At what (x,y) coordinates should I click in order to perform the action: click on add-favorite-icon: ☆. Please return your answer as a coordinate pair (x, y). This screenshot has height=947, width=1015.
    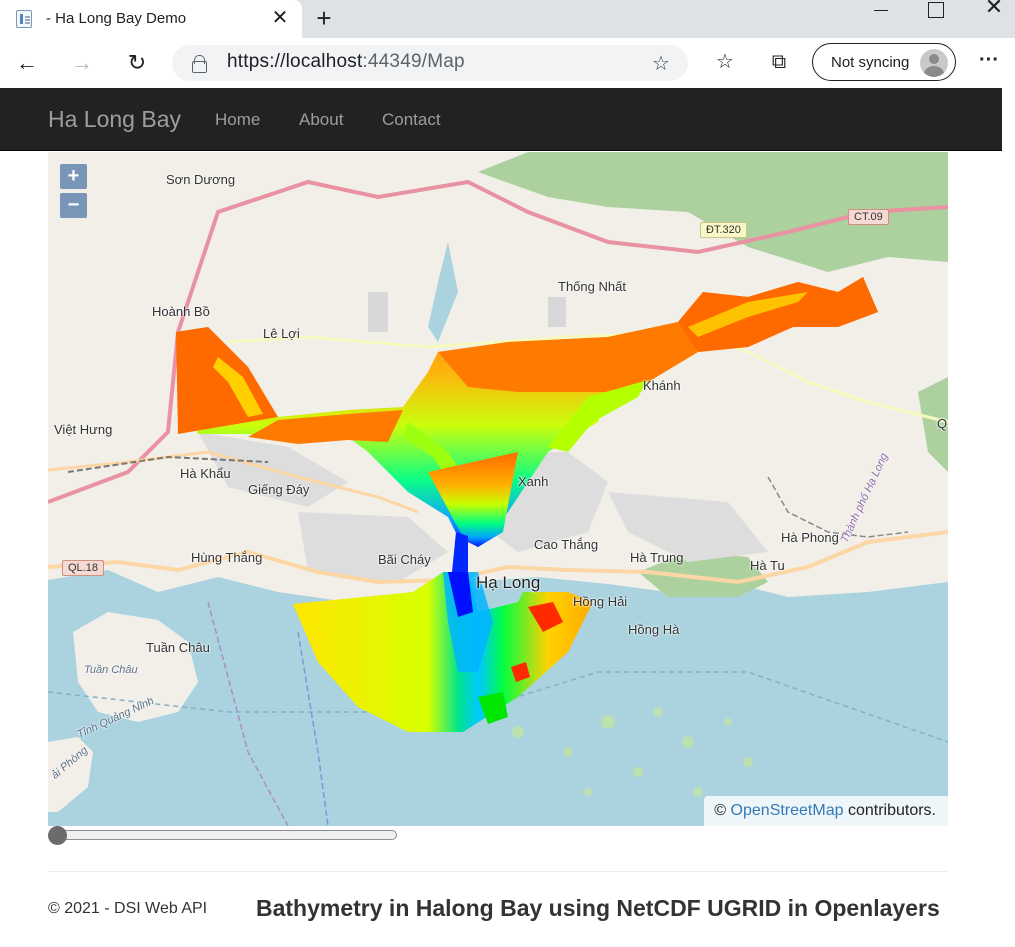
    Looking at the image, I should click on (661, 63).